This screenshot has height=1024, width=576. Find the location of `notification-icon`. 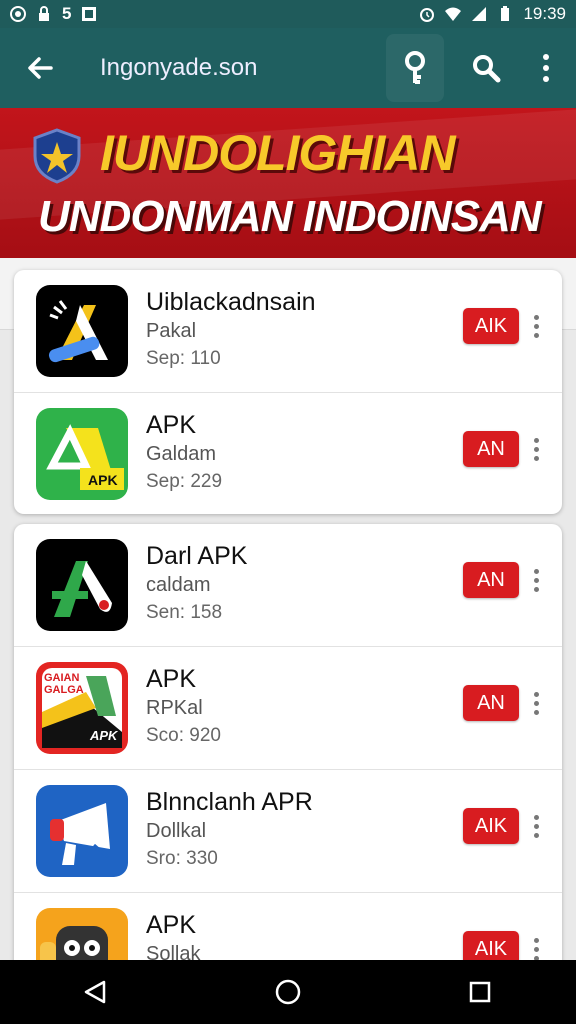

notification-icon is located at coordinates (89, 14).